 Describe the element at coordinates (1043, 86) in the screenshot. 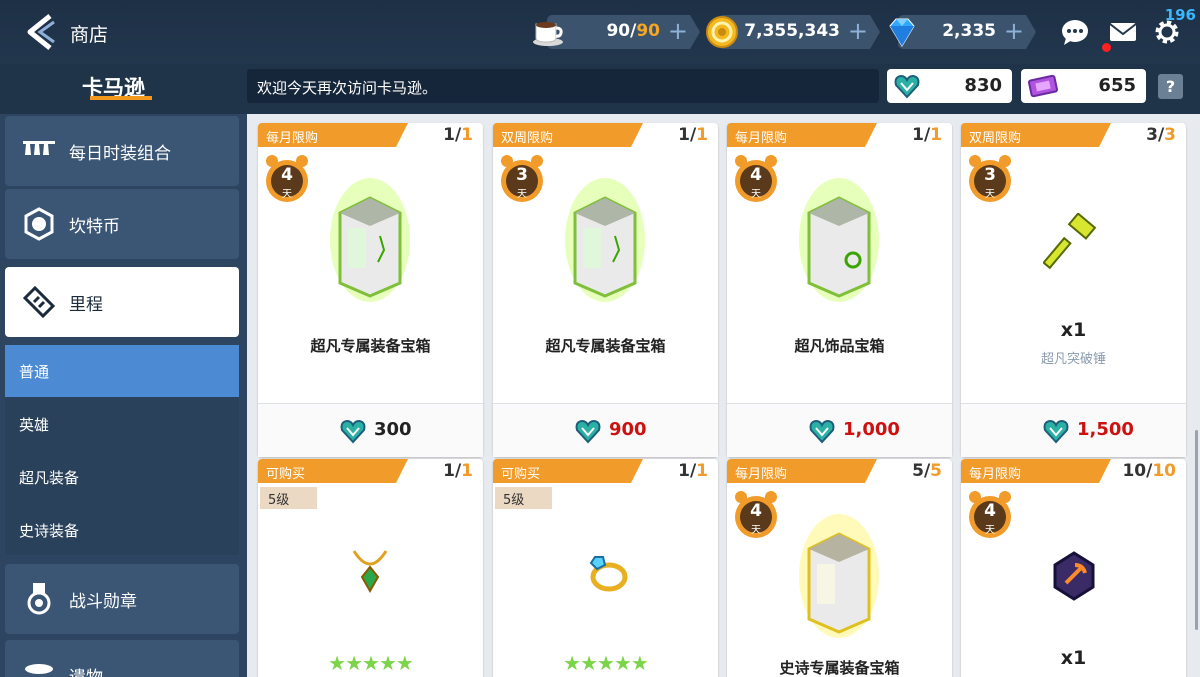

I see `ticket-icon` at that location.